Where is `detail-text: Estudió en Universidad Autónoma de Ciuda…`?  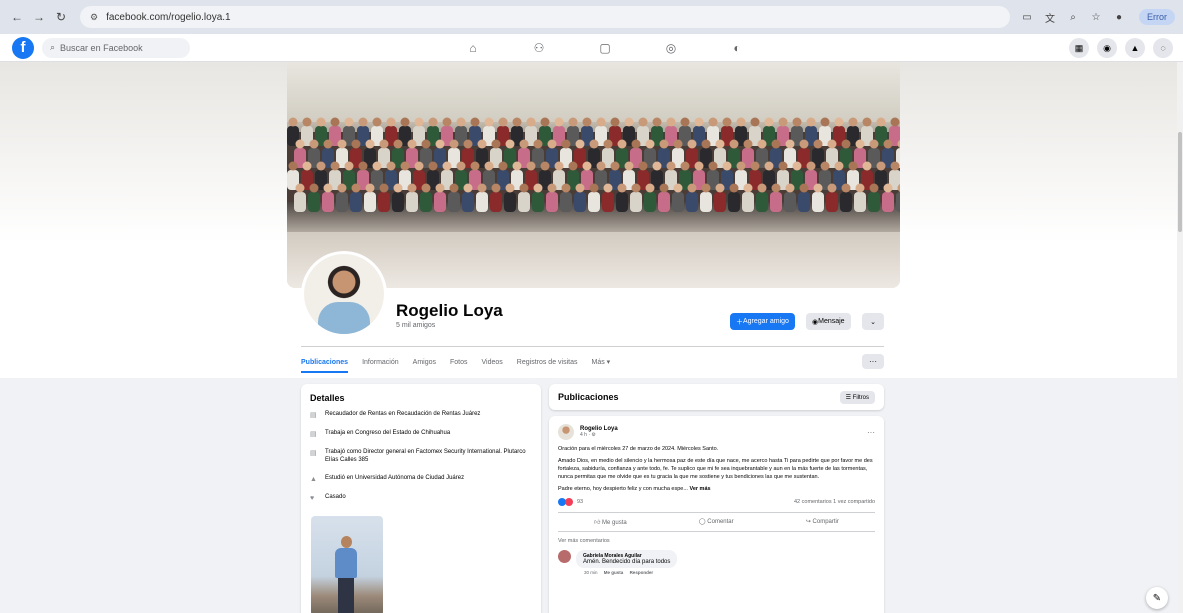
detail-text: Estudió en Universidad Autónoma de Ciuda… is located at coordinates (395, 477).